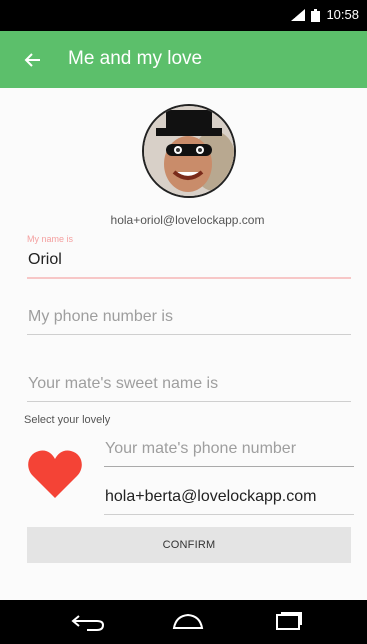 This screenshot has width=367, height=644. I want to click on name-field: Oriol, so click(189, 262).